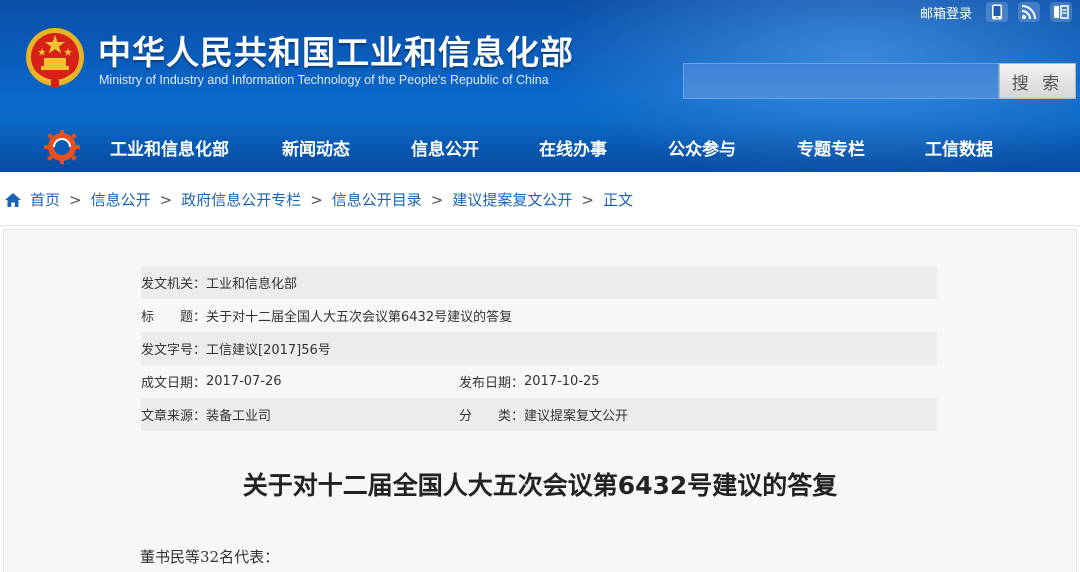  I want to click on source-value: 装备工业司, so click(239, 416).